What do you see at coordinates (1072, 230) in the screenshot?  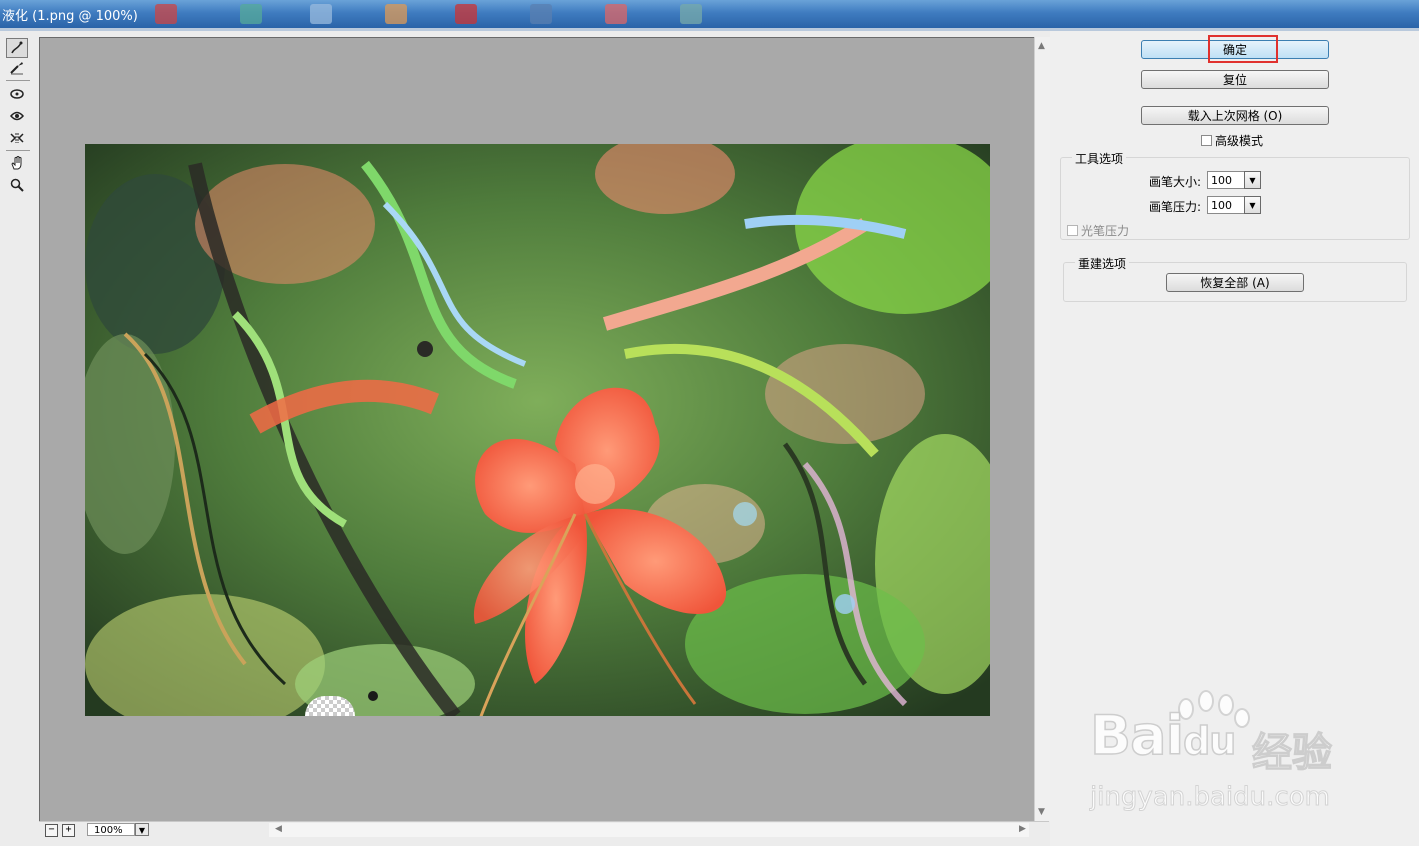 I see `stylus-pressure-checkbox` at bounding box center [1072, 230].